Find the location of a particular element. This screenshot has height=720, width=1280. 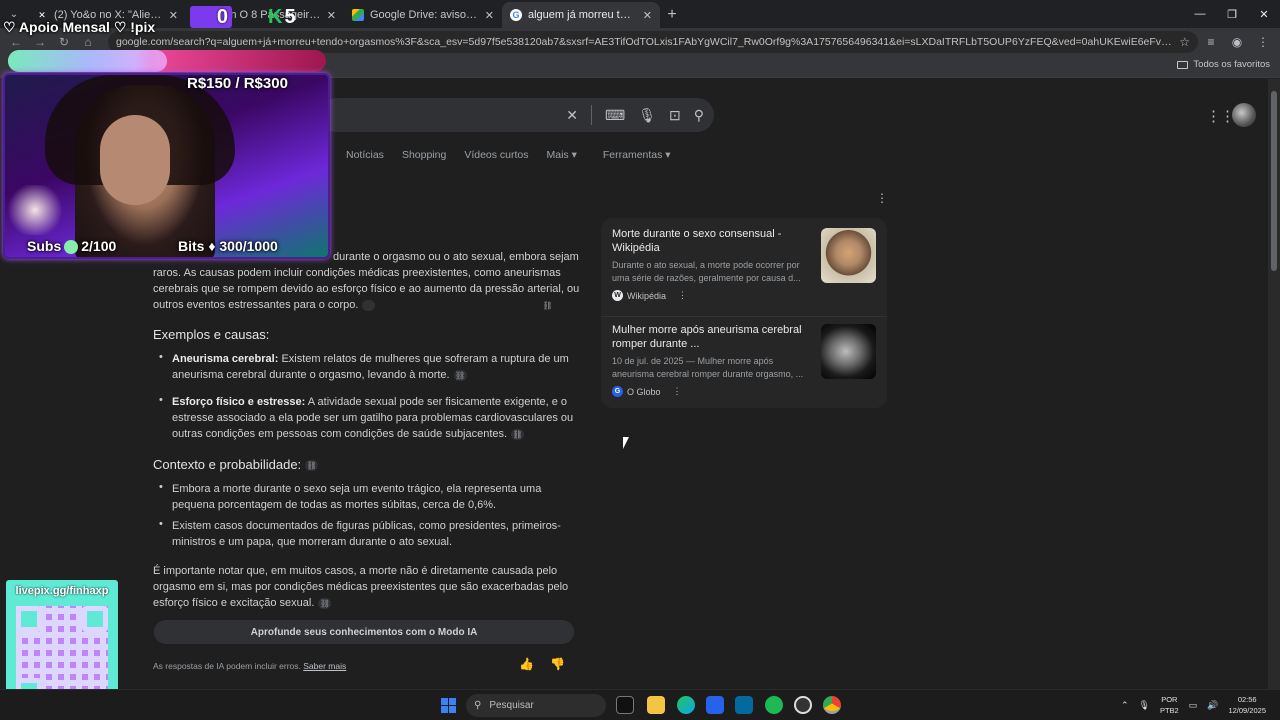

browser-tab: Google Drive: aviso de verificaç ✕ is located at coordinates (423, 15).